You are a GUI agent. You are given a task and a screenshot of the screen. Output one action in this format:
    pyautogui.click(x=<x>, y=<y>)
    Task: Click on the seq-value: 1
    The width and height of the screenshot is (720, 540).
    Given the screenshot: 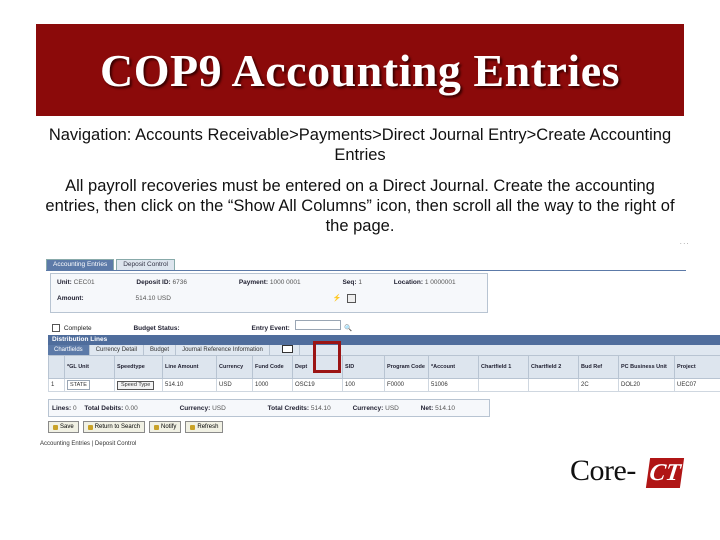 What is the action you would take?
    pyautogui.click(x=360, y=282)
    